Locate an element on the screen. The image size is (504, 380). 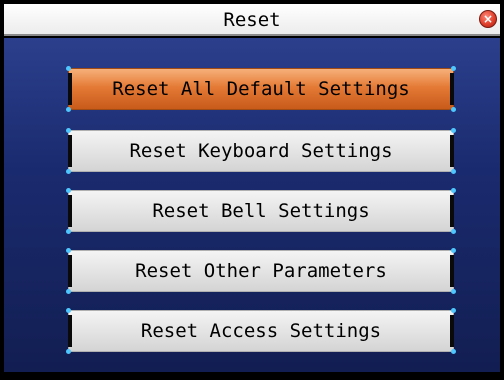
menu-item-label: Reset Bell Settings is located at coordinates (261, 211).